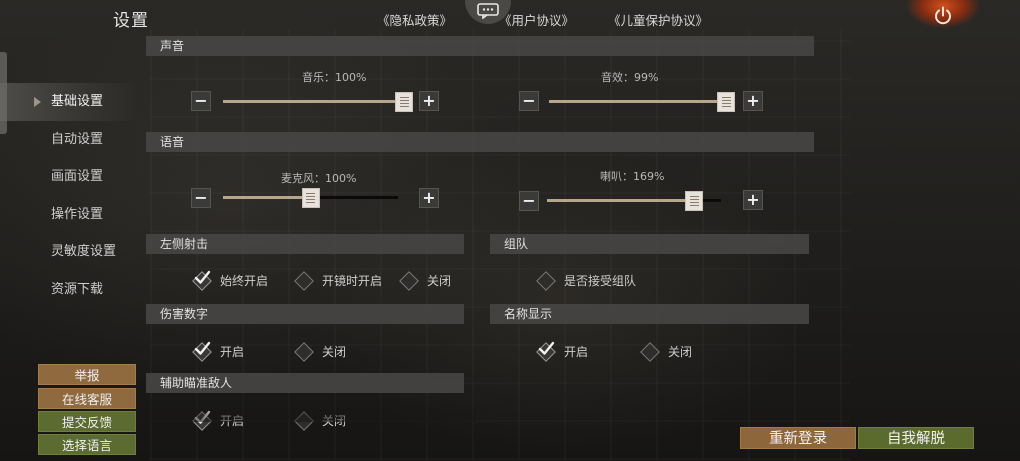 Image resolution: width=1020 pixels, height=461 pixels. Describe the element at coordinates (480, 46) in the screenshot. I see `section-header-sound: 声音` at that location.